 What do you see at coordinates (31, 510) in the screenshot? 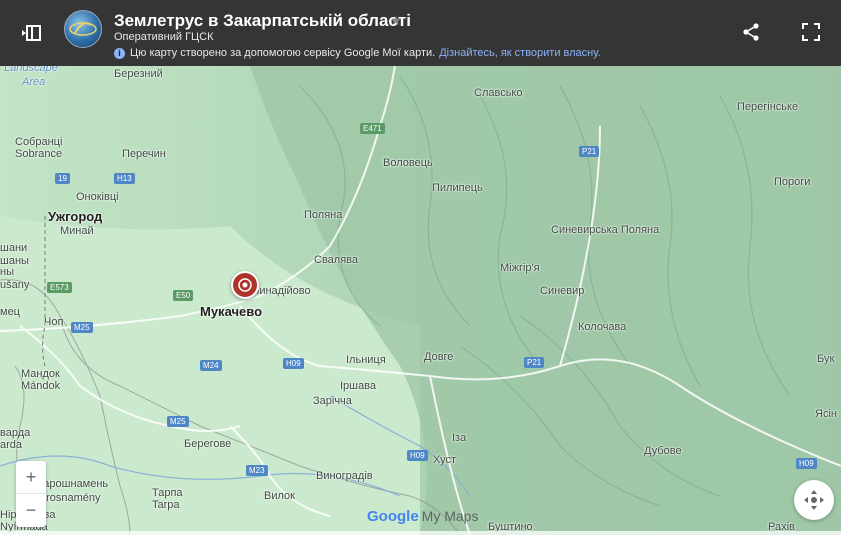
I see `zoom-out-button: −` at bounding box center [31, 510].